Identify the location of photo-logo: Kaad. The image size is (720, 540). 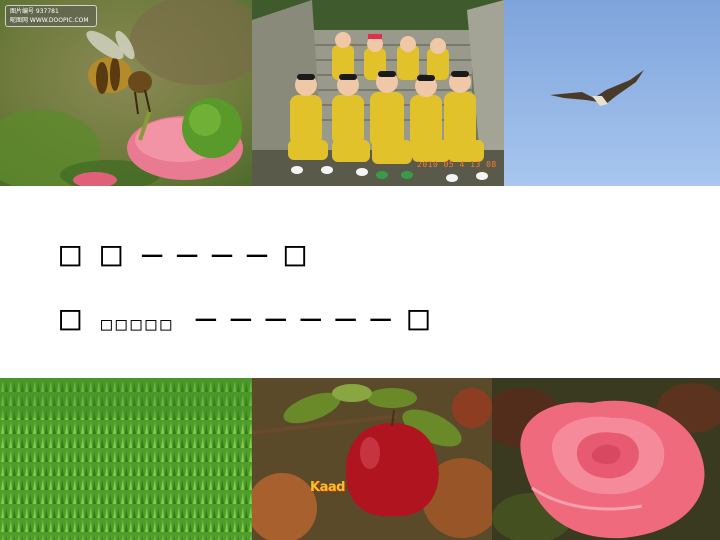
(327, 487).